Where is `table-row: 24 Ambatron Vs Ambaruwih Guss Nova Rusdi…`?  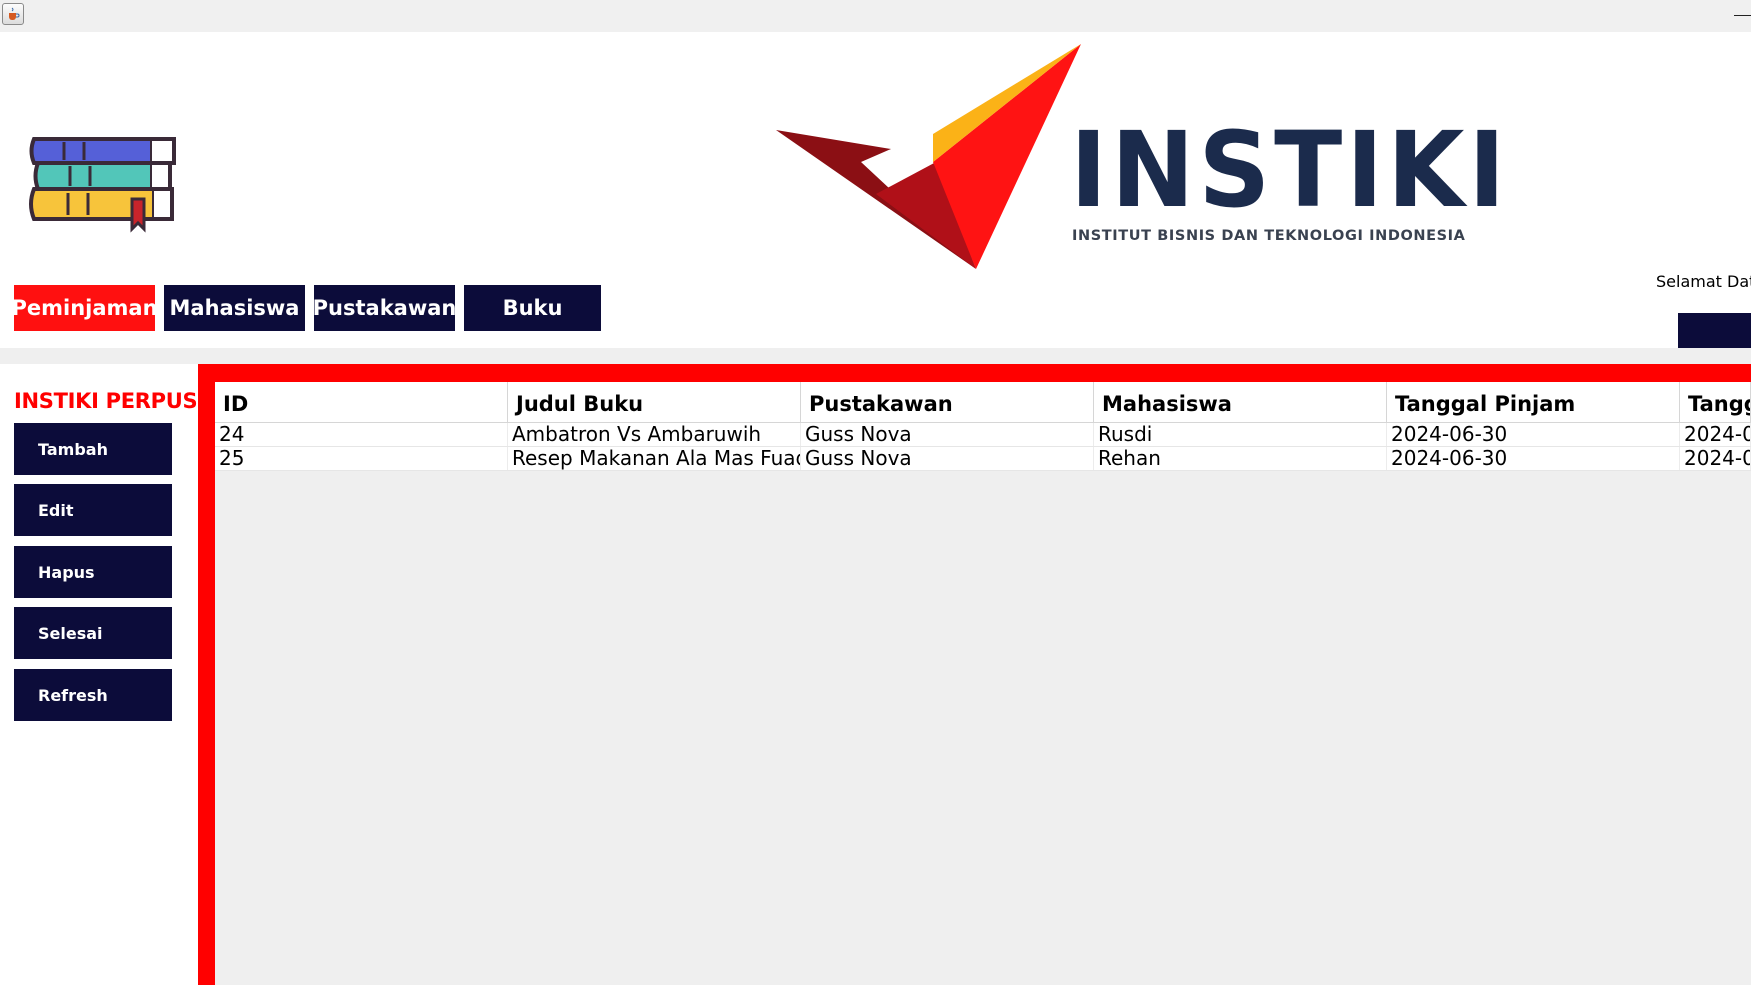
table-row: 24 Ambatron Vs Ambaruwih Guss Nova Rusdi… is located at coordinates (983, 435).